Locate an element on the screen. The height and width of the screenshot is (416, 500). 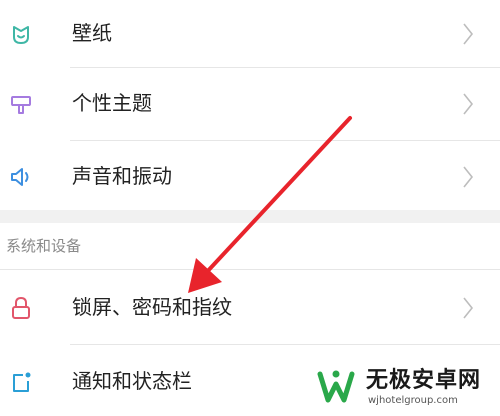
settings-item-label: 个性主题 is located at coordinates (112, 103).